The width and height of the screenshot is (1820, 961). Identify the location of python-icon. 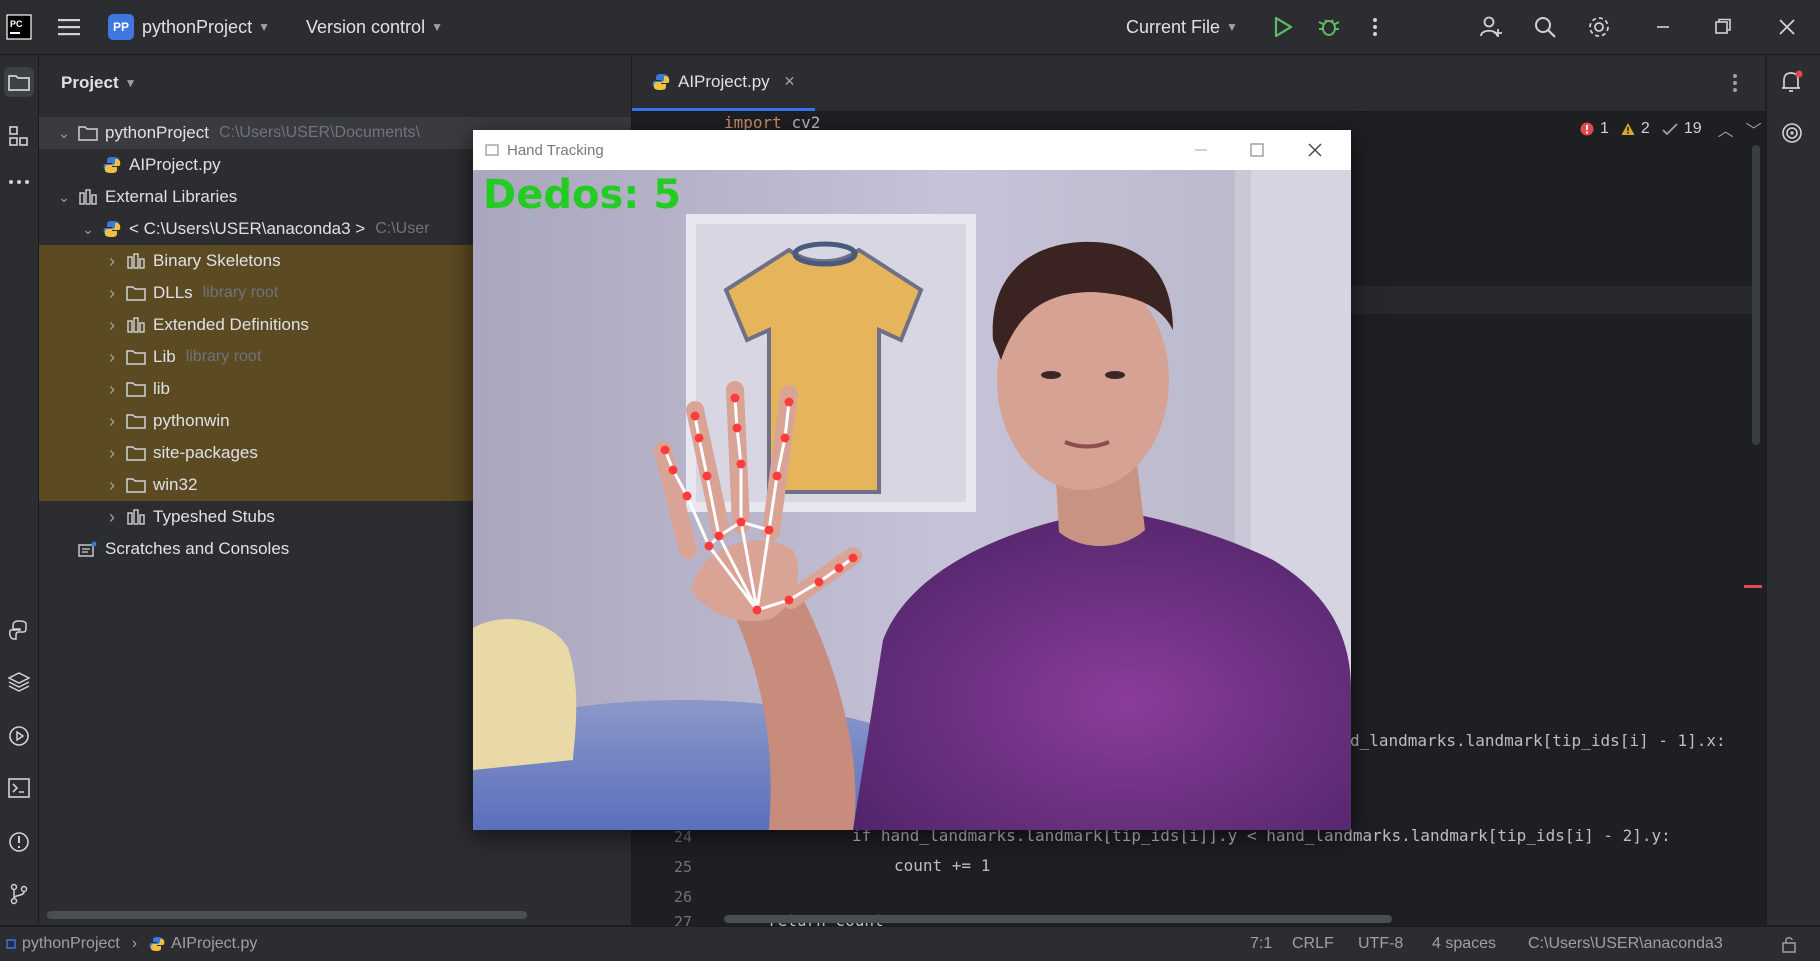
(112, 229).